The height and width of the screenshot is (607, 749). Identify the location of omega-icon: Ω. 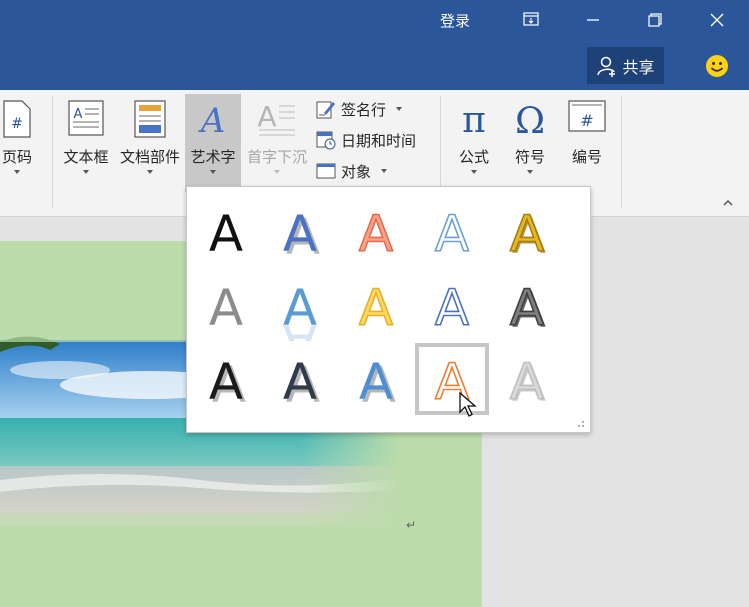
(530, 119).